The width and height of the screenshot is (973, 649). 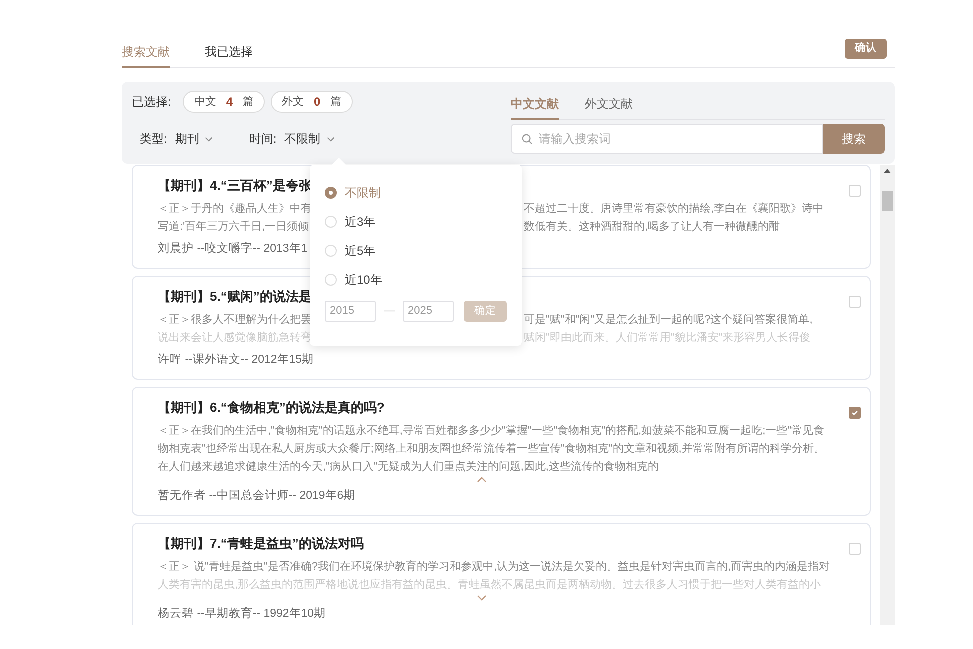 I want to click on collapse-icon, so click(x=482, y=480).